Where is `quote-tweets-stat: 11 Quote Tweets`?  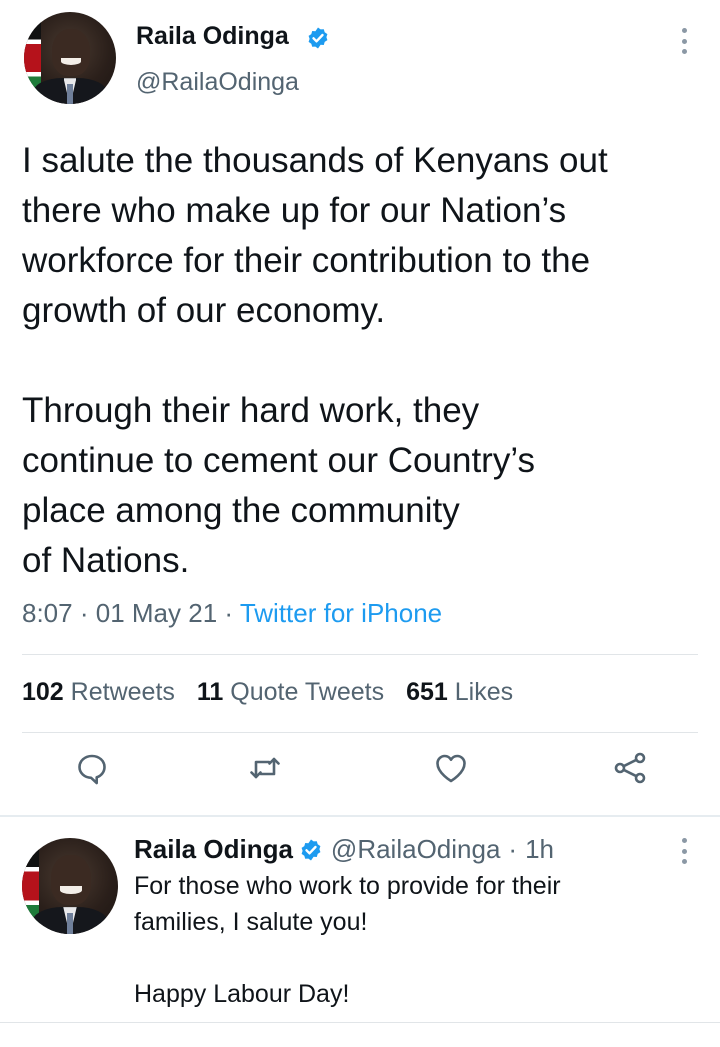
quote-tweets-stat: 11 Quote Tweets is located at coordinates (290, 692).